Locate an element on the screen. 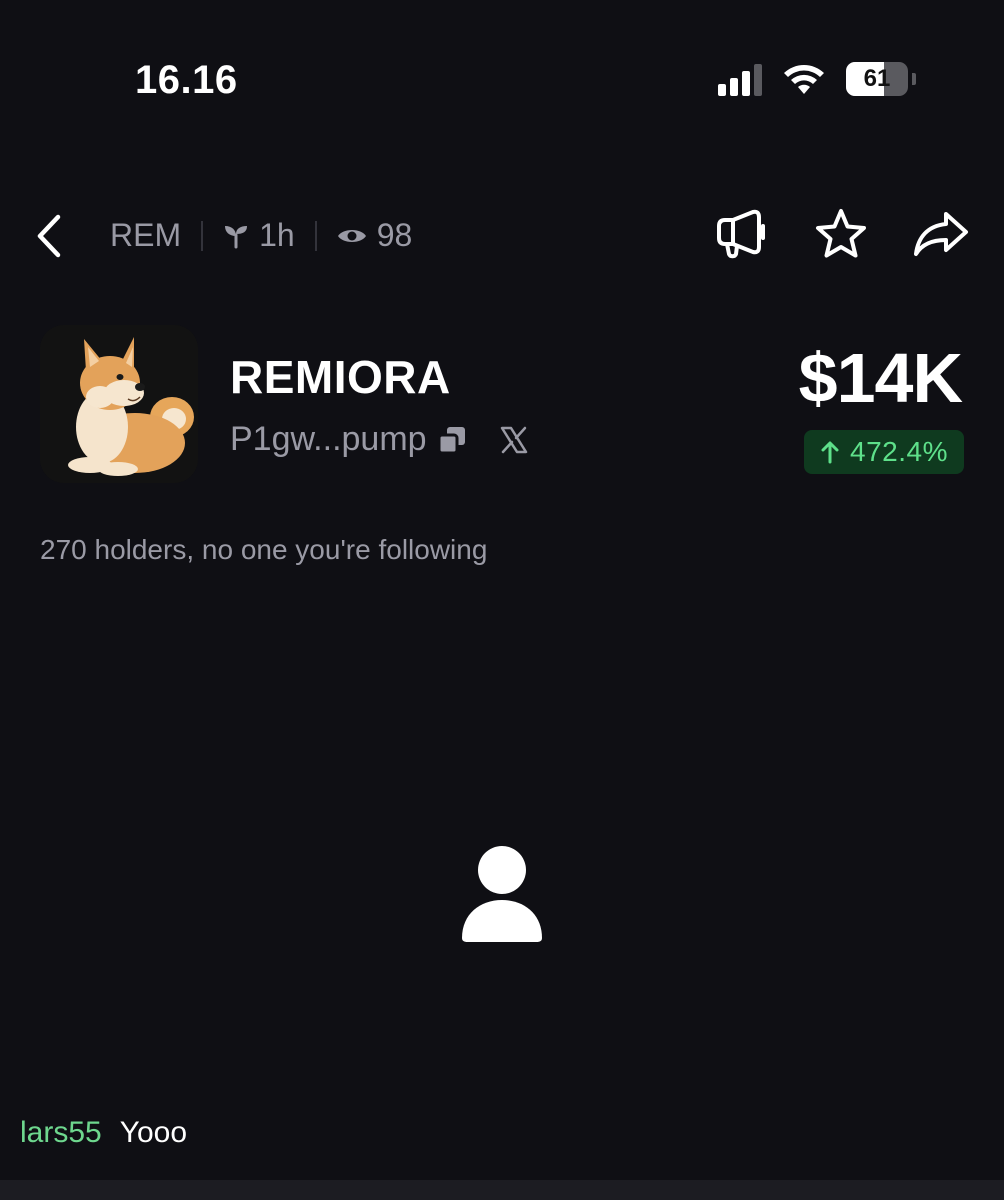  token-age: 1h is located at coordinates (259, 235).